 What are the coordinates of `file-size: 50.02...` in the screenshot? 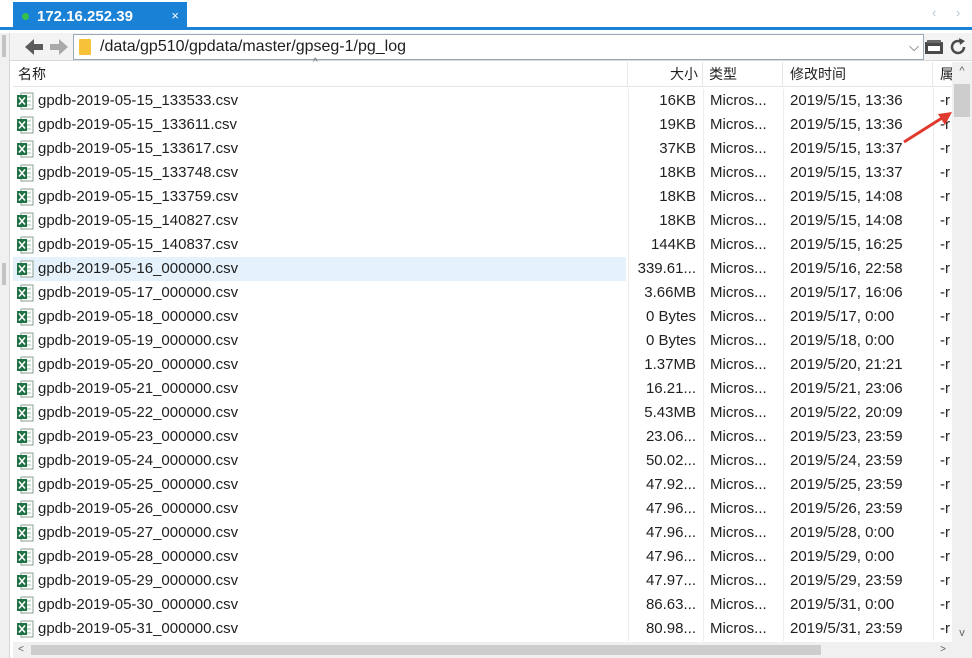 It's located at (670, 460).